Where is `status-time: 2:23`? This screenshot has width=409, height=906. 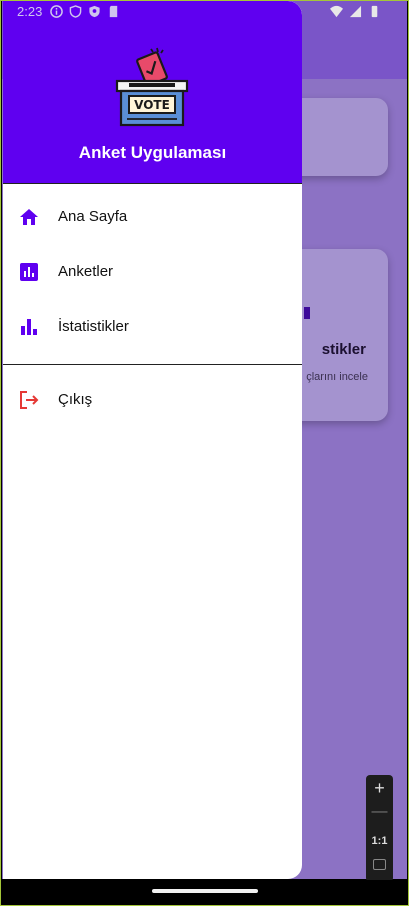 status-time: 2:23 is located at coordinates (30, 11).